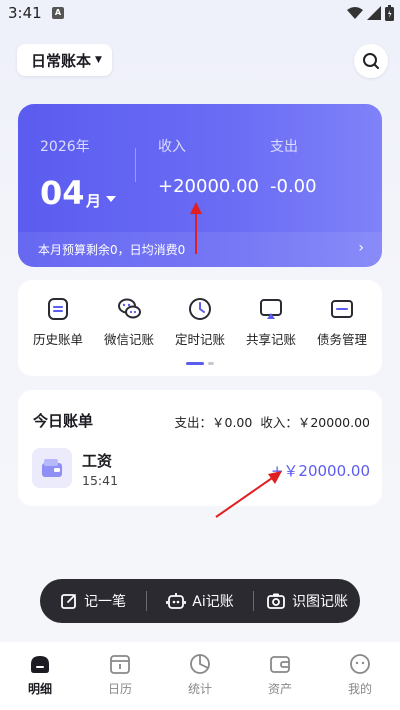 The height and width of the screenshot is (710, 400). I want to click on today-income: 收入：￥20000.00, so click(315, 422).